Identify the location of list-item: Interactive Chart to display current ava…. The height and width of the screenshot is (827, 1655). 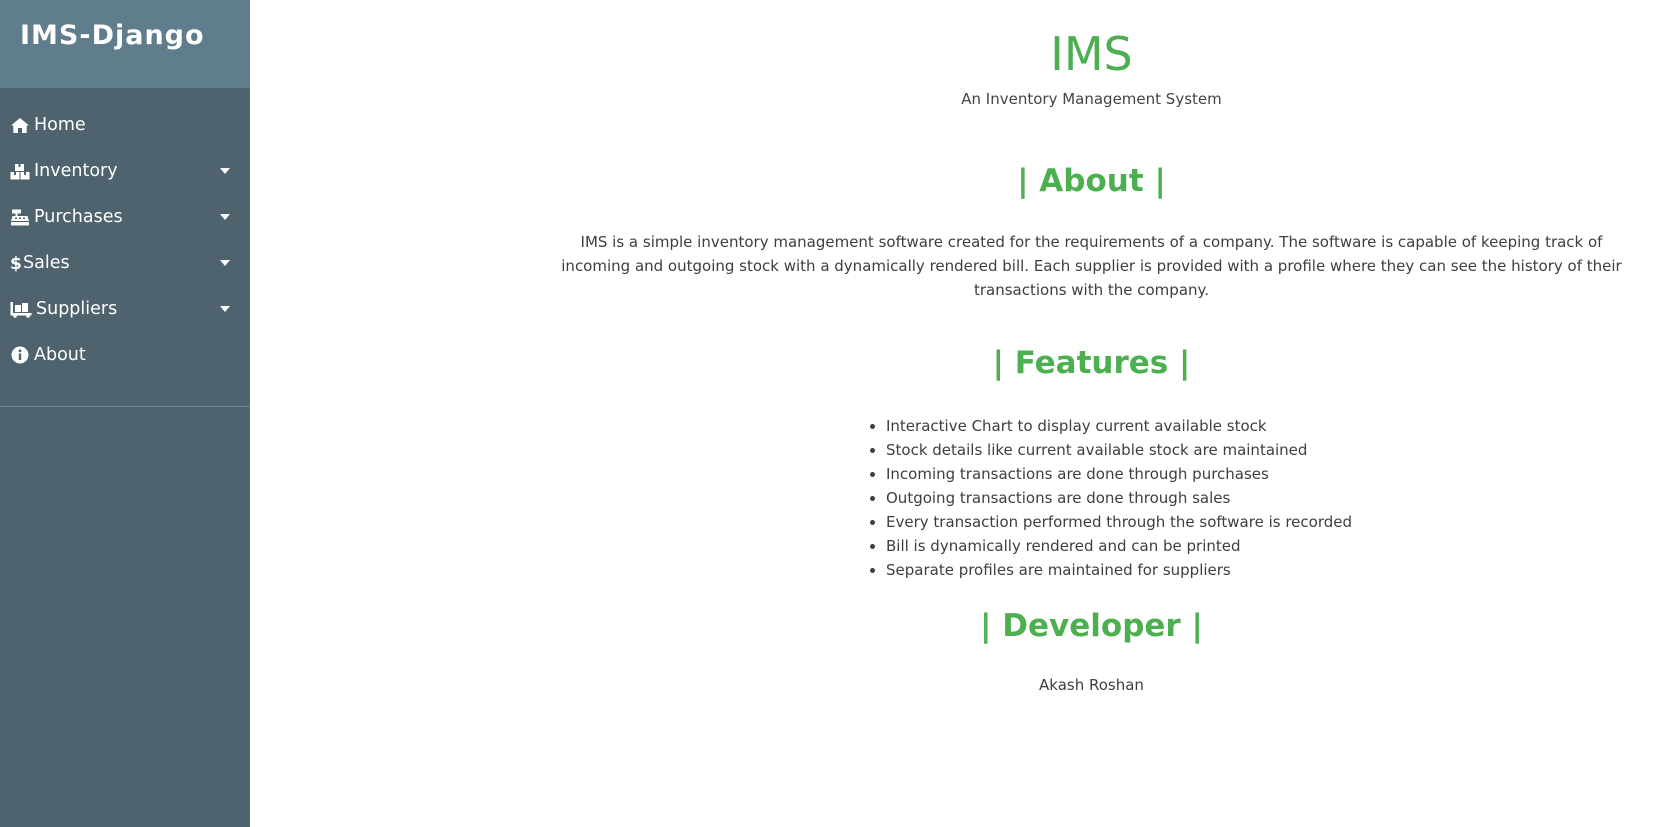
(1119, 426).